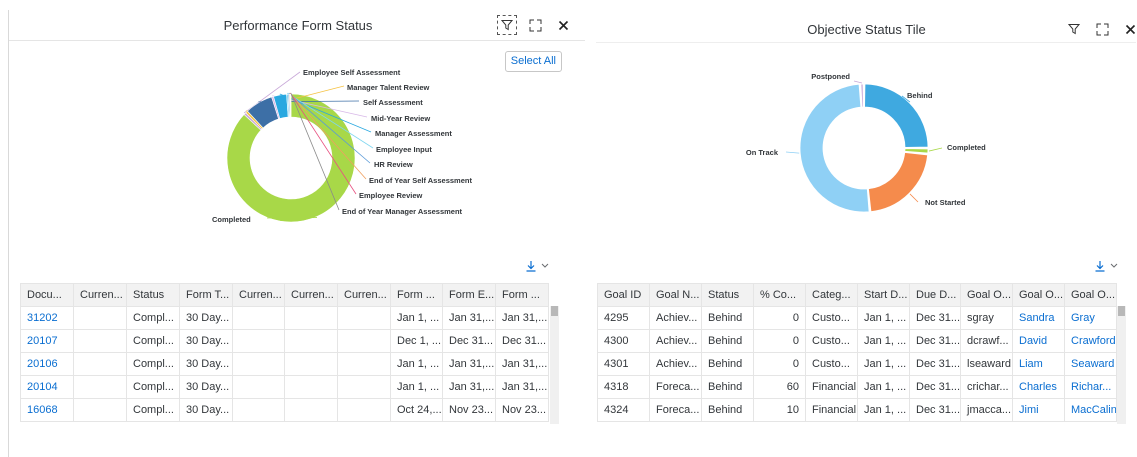 Image resolution: width=1137 pixels, height=457 pixels. What do you see at coordinates (831, 410) in the screenshot?
I see `table-cell: Financial` at bounding box center [831, 410].